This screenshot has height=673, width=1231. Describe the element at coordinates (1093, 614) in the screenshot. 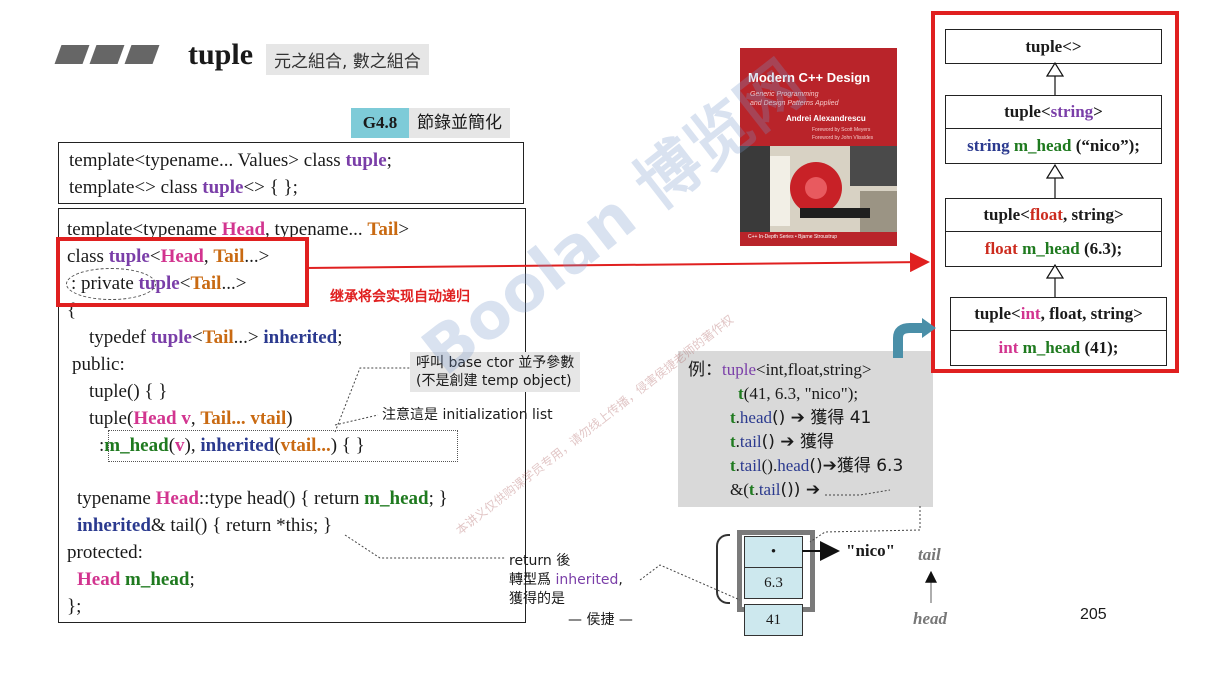

I see `page-number: 205` at that location.